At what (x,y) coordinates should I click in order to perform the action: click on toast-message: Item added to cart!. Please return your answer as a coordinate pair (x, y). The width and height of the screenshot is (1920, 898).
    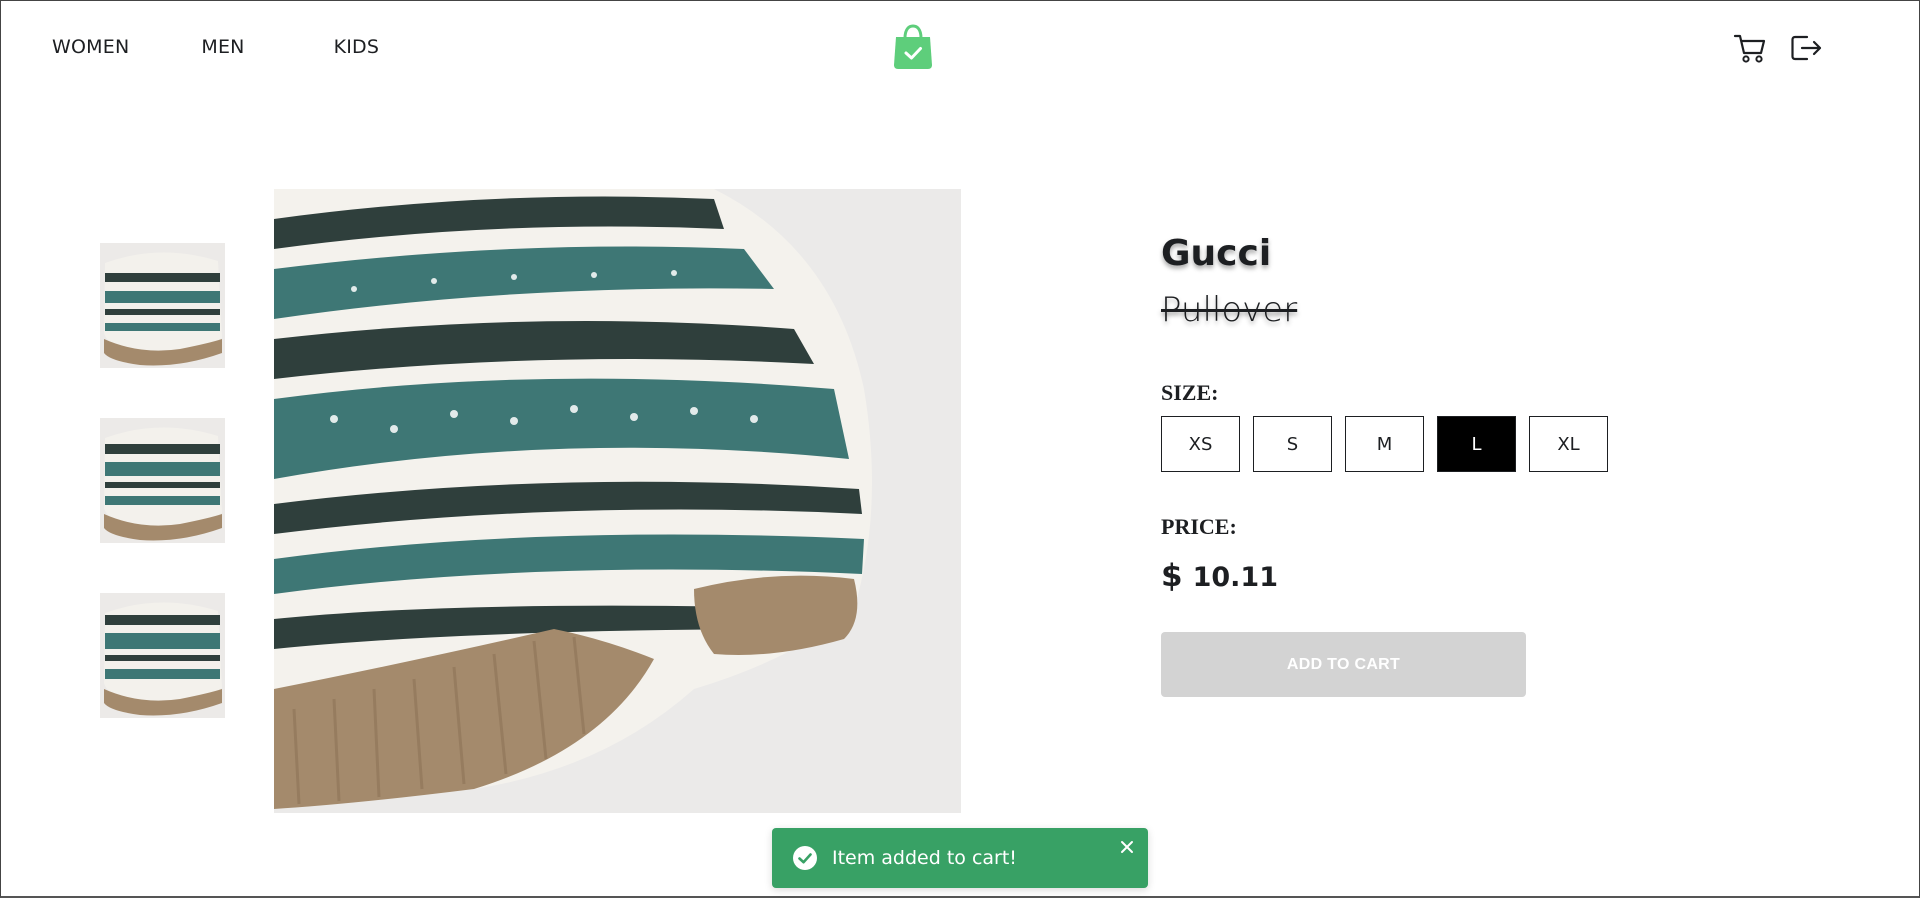
    Looking at the image, I should click on (924, 858).